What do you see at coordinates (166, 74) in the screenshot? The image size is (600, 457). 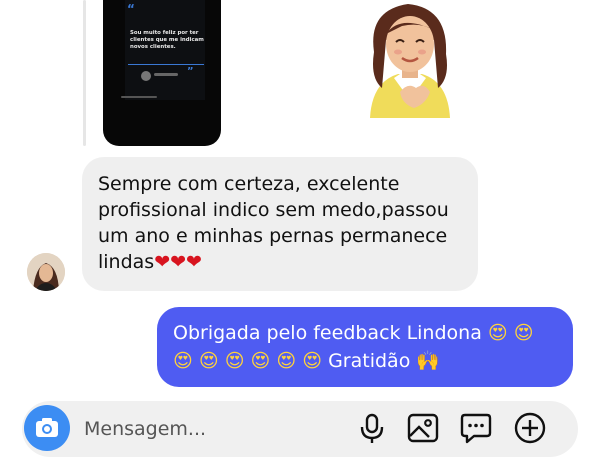 I see `post-preview-handle` at bounding box center [166, 74].